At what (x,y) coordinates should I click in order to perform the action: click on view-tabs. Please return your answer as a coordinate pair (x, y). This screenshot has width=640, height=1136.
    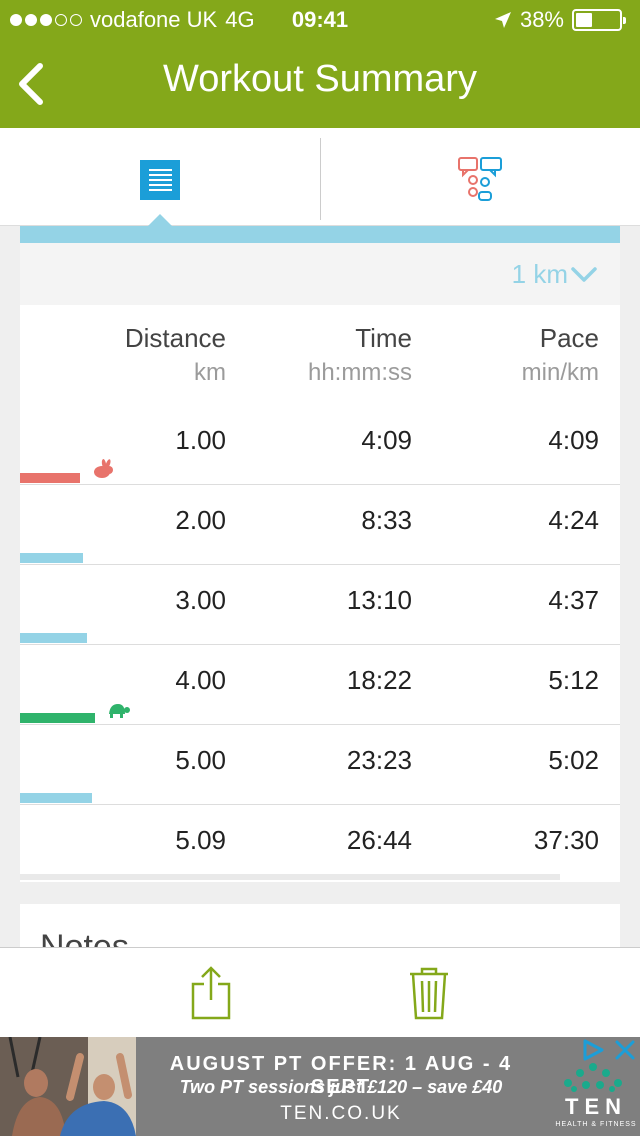
    Looking at the image, I should click on (320, 177).